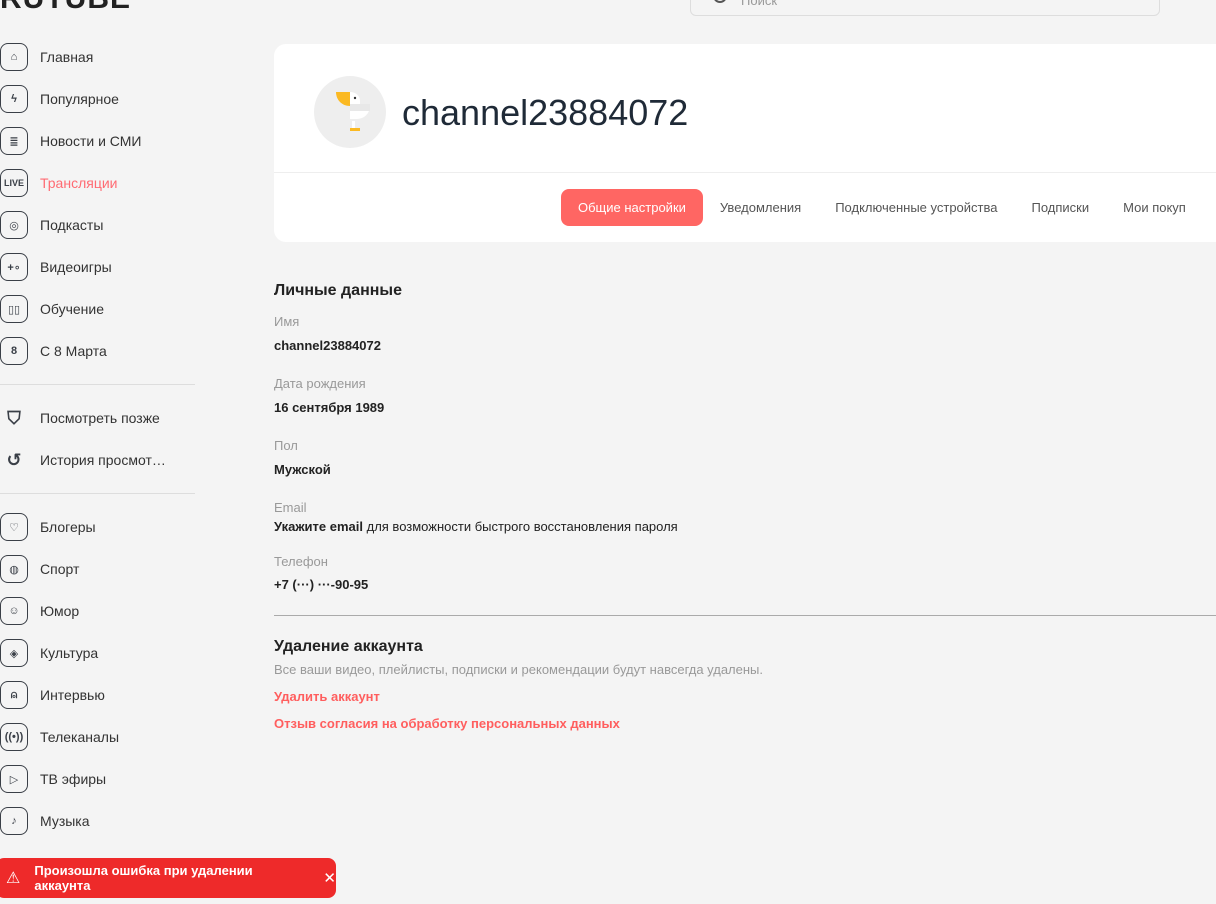 The image size is (1216, 904). What do you see at coordinates (14, 57) in the screenshot?
I see `home-icon: ⌂` at bounding box center [14, 57].